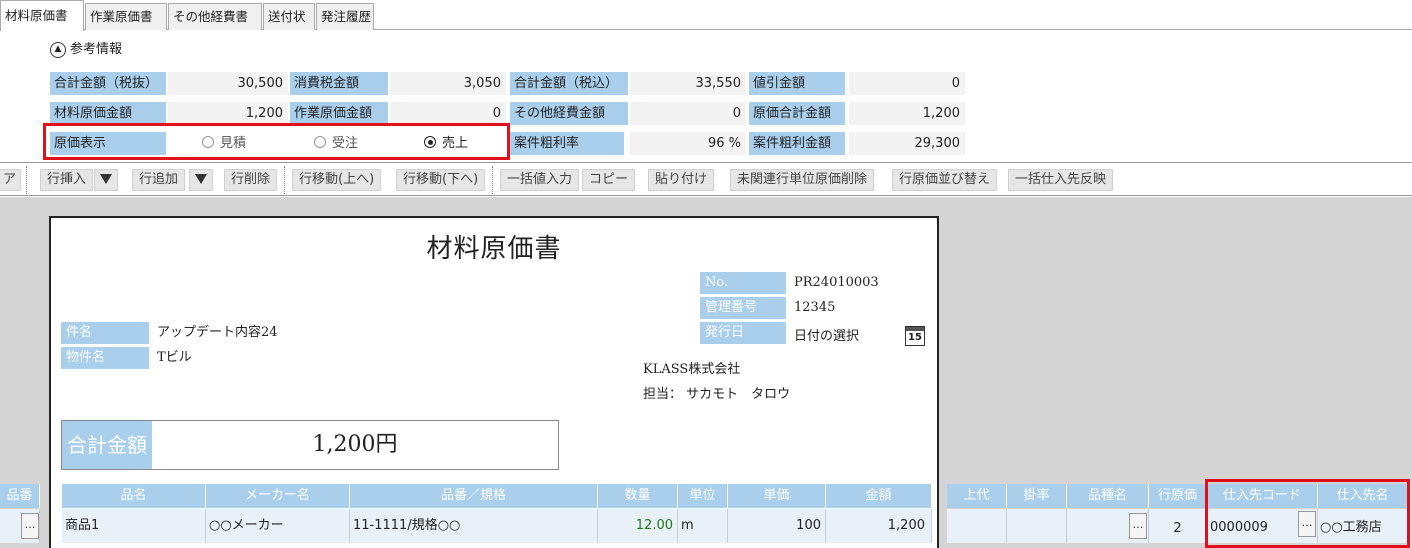 Image resolution: width=1412 pixels, height=548 pixels. What do you see at coordinates (907, 113) in the screenshot?
I see `cost-total-value: 1,200` at bounding box center [907, 113].